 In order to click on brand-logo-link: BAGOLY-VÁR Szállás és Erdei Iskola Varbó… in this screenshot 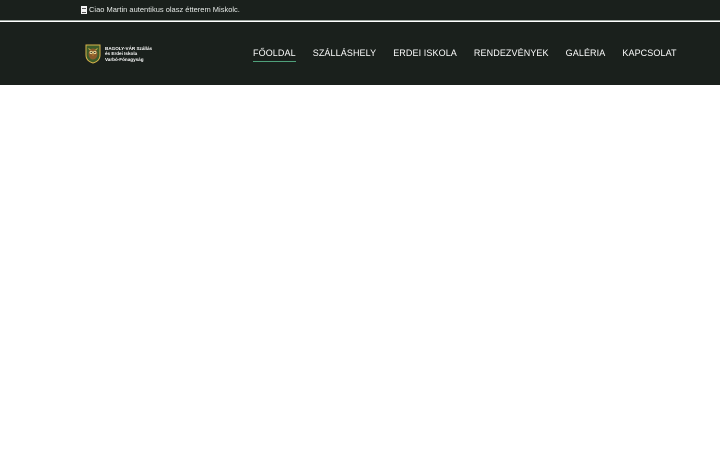, I will do `click(118, 54)`.